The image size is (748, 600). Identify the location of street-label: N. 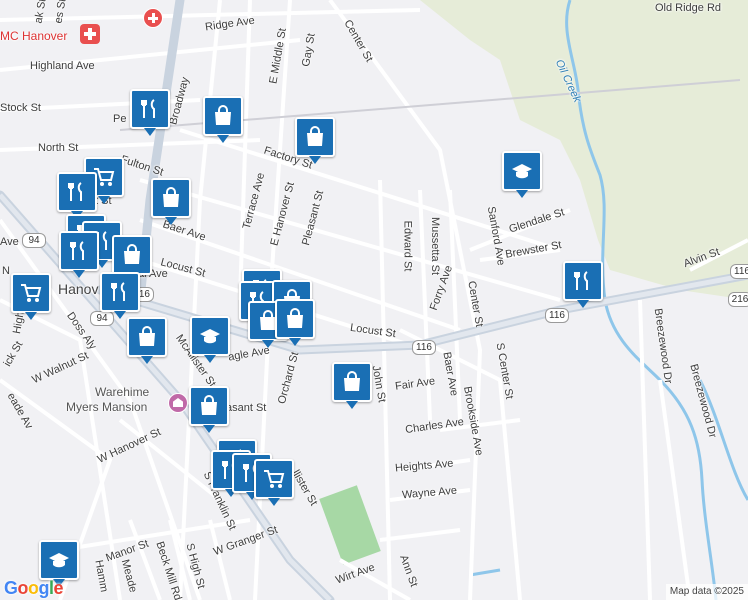
(6, 271).